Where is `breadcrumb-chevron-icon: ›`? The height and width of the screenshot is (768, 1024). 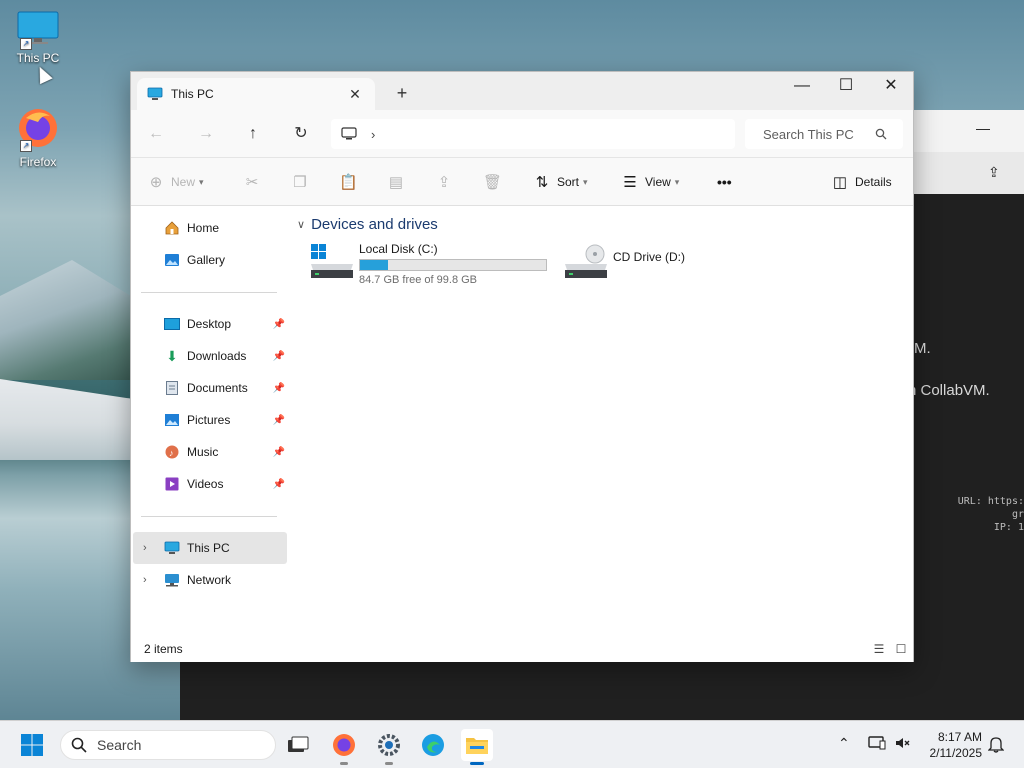
breadcrumb-chevron-icon: › is located at coordinates (373, 134).